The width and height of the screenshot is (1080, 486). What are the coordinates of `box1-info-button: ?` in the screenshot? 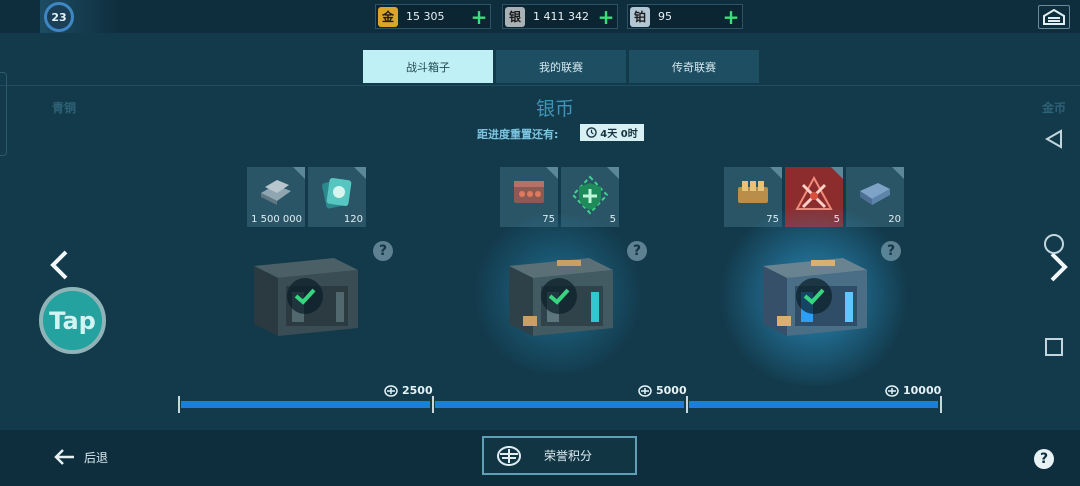 It's located at (383, 251).